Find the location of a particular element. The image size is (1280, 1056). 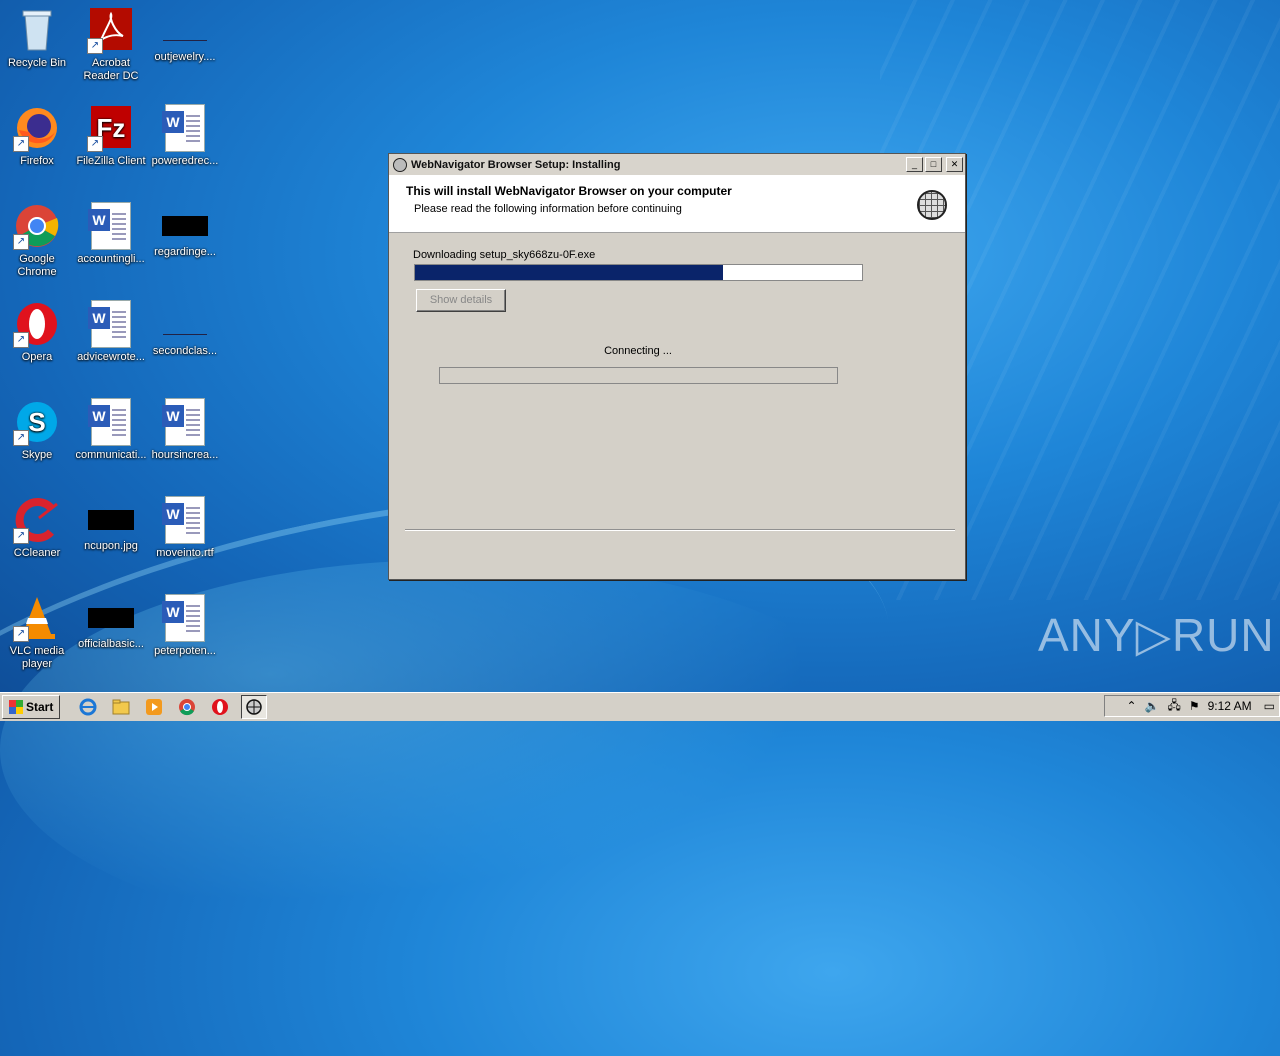

desktop-icon-recycle-bin: Recycle Bin is located at coordinates (37, 38).